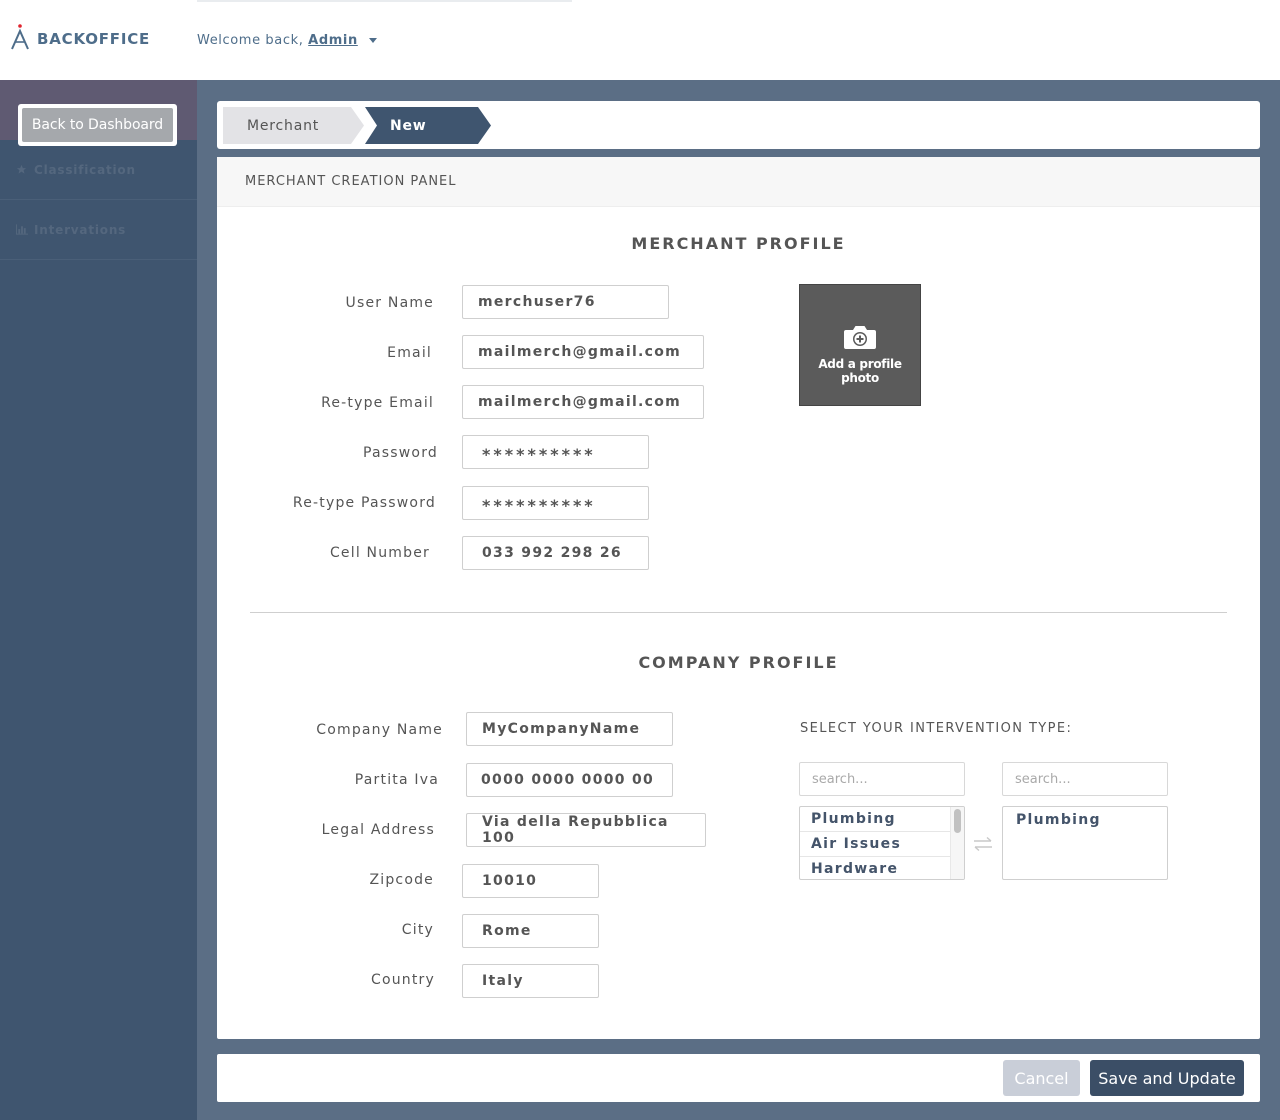  What do you see at coordinates (402, 980) in the screenshot?
I see `country-label: Country` at bounding box center [402, 980].